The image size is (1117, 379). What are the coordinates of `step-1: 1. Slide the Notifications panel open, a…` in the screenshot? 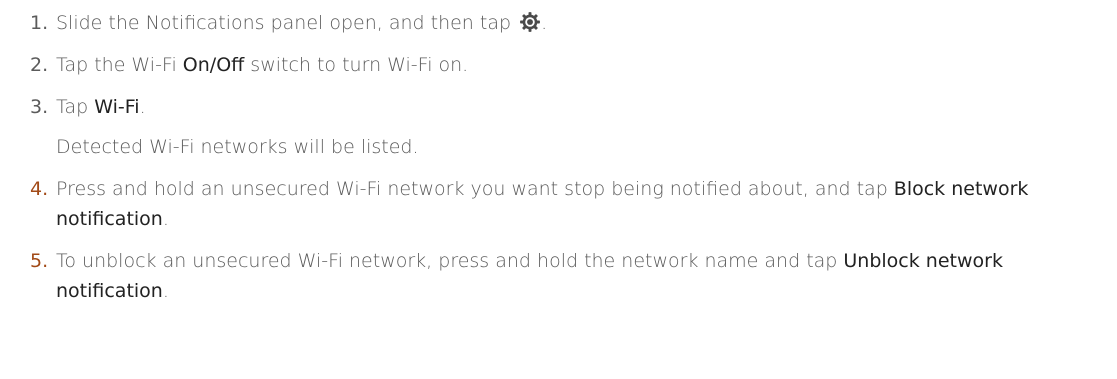 It's located at (570, 23).